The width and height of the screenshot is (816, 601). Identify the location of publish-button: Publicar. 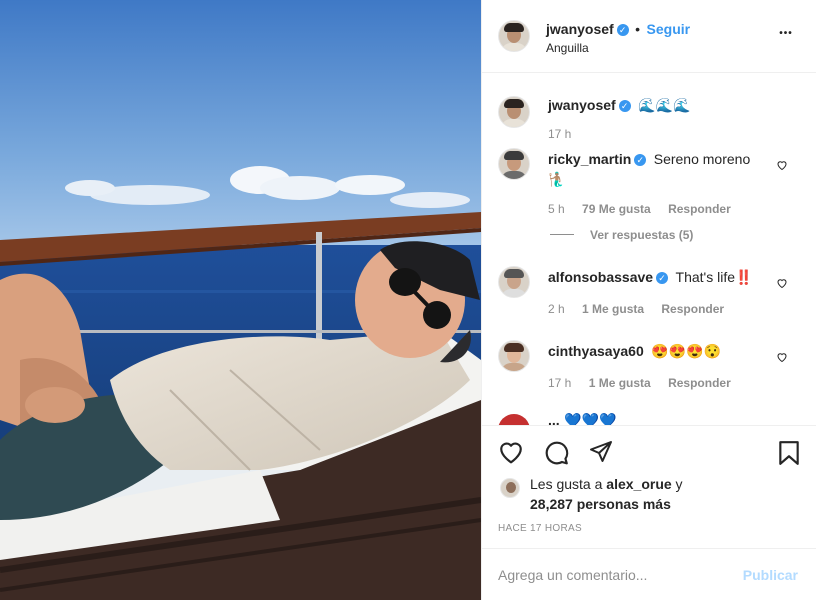
(770, 575).